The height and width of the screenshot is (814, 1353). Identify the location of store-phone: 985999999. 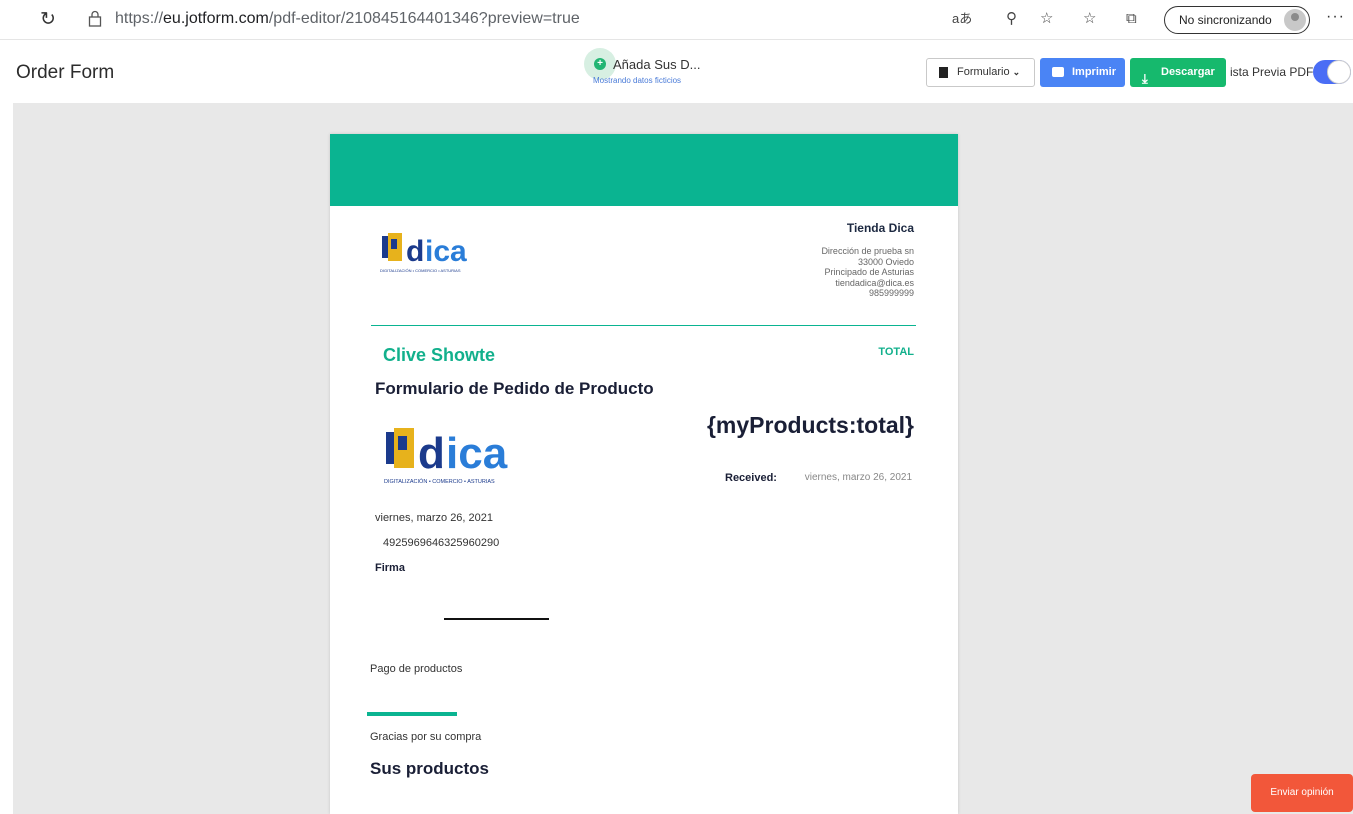
(891, 293).